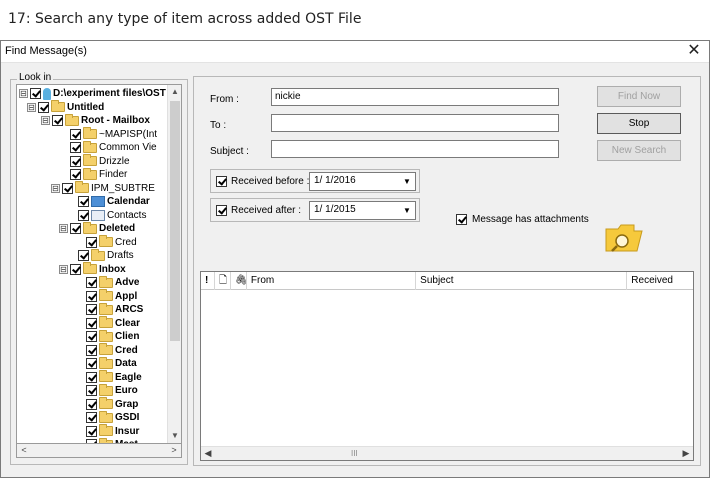  What do you see at coordinates (106, 404) in the screenshot?
I see `tree-item: Grap` at bounding box center [106, 404].